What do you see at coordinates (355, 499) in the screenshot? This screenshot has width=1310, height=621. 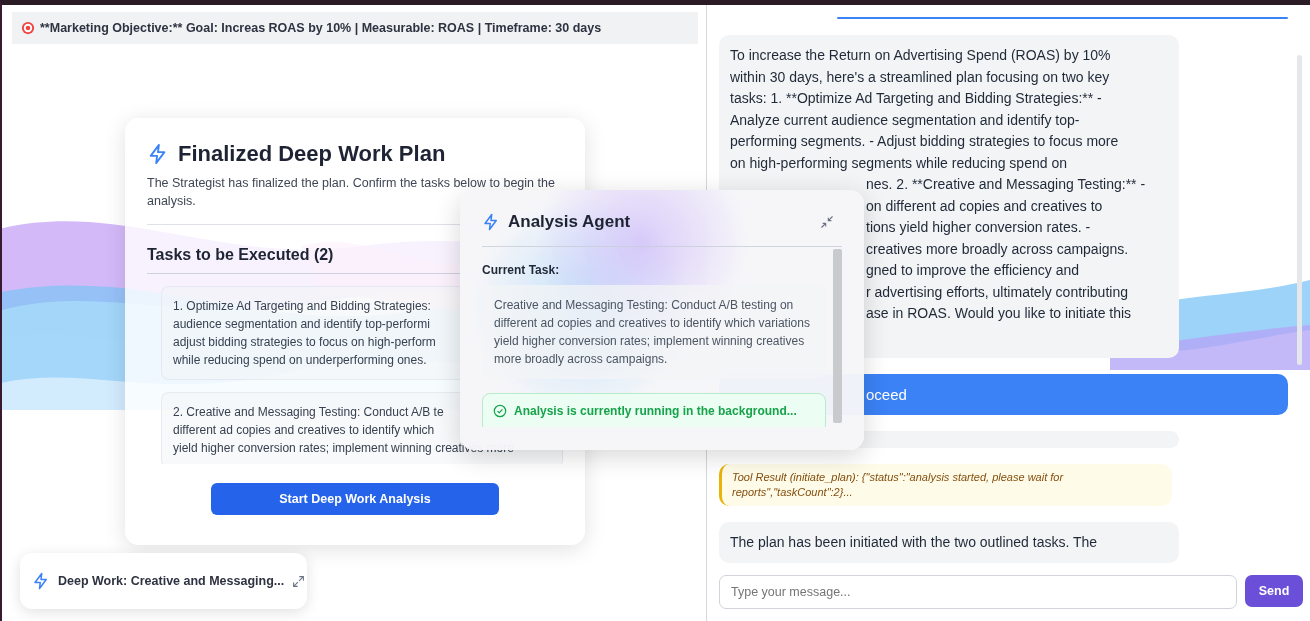 I see `start-analysis-button: Start Deep Work Analysis` at bounding box center [355, 499].